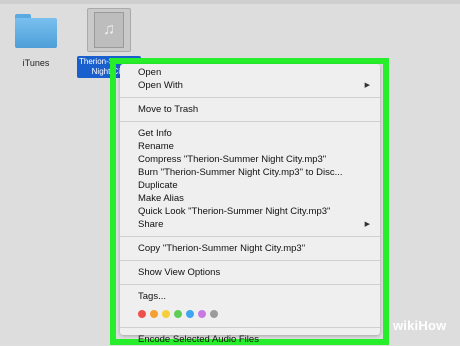 This screenshot has width=460, height=346. I want to click on menu-item-share-label: Share, so click(151, 224).